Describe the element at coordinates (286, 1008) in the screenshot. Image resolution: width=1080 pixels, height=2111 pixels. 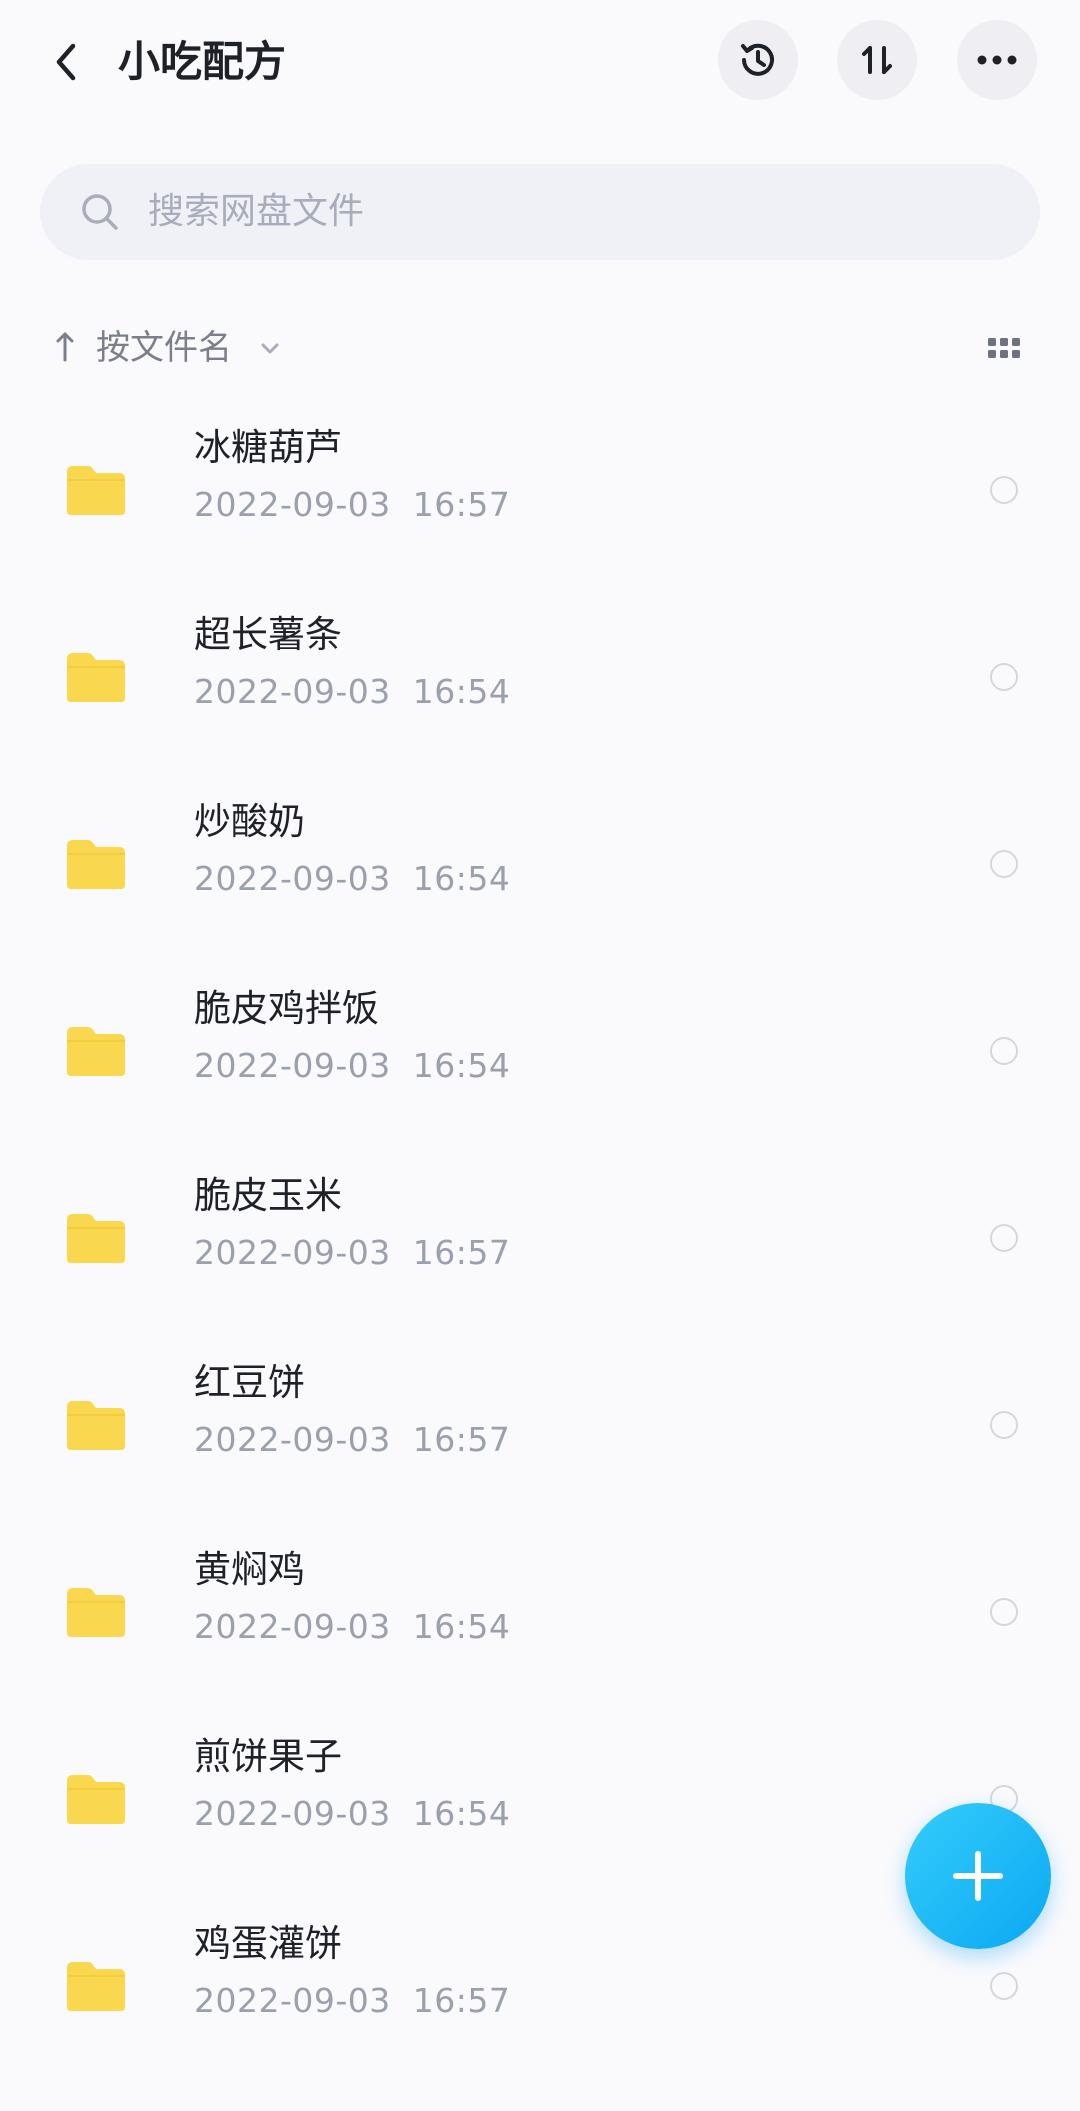
I see `file-name: 脆皮鸡拌饭` at that location.